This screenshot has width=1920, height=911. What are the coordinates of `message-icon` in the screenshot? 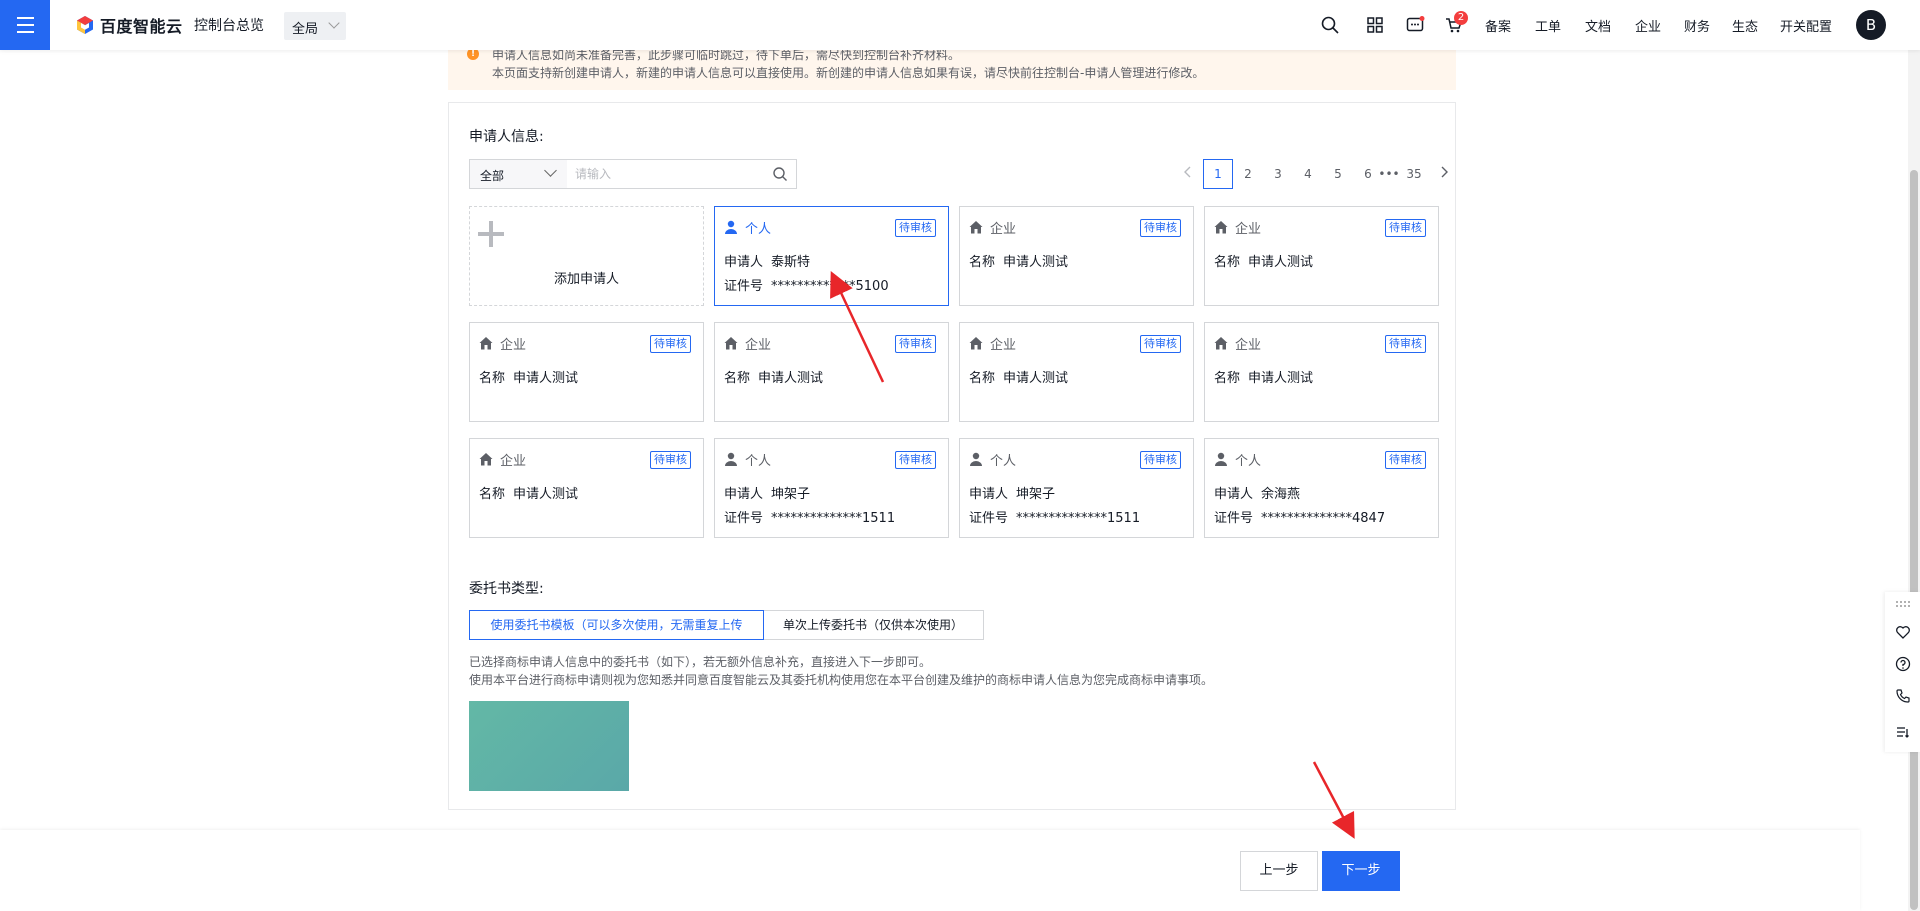 It's located at (1415, 25).